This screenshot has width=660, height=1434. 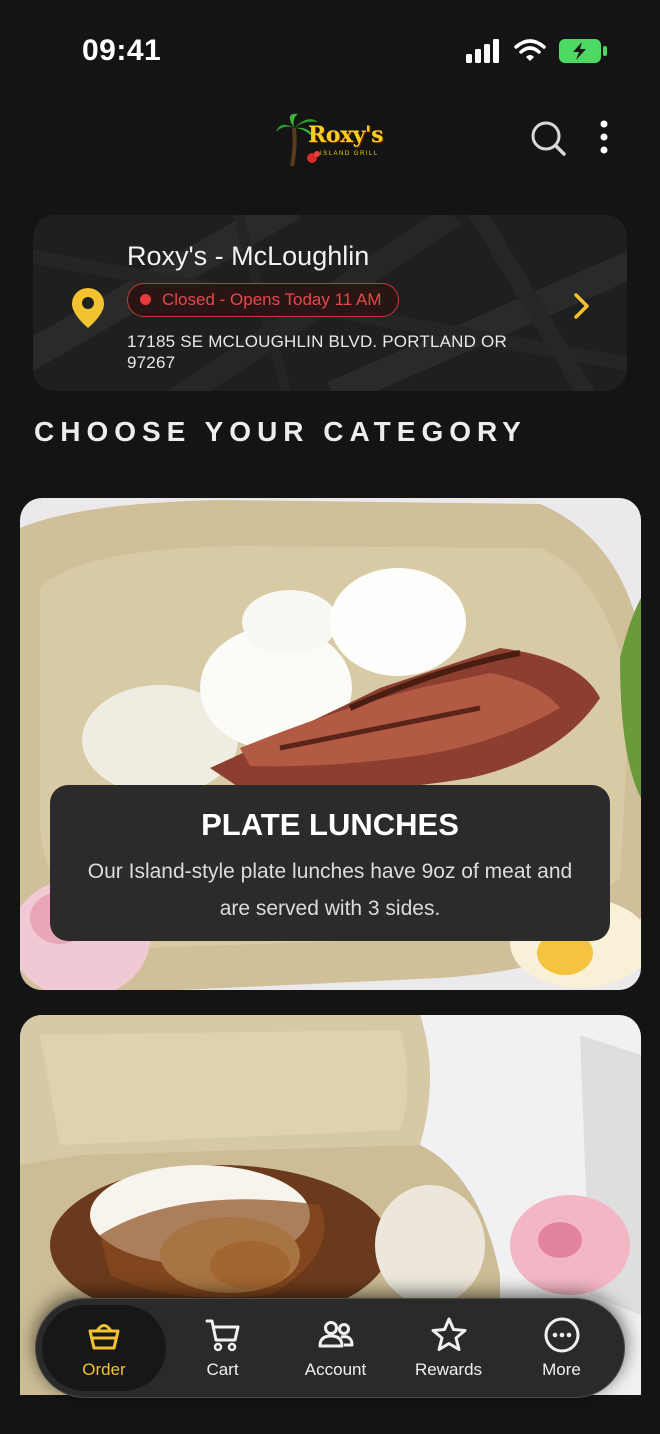 What do you see at coordinates (280, 431) in the screenshot?
I see `section-heading: CHOOSE YOUR CATEGORY` at bounding box center [280, 431].